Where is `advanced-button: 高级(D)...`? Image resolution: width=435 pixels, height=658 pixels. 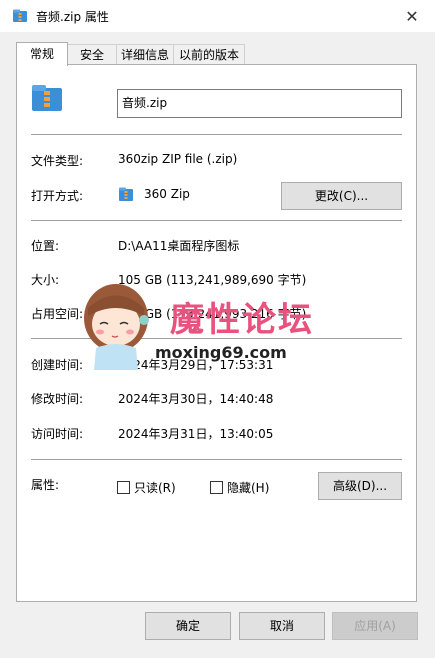 advanced-button: 高级(D)... is located at coordinates (360, 486).